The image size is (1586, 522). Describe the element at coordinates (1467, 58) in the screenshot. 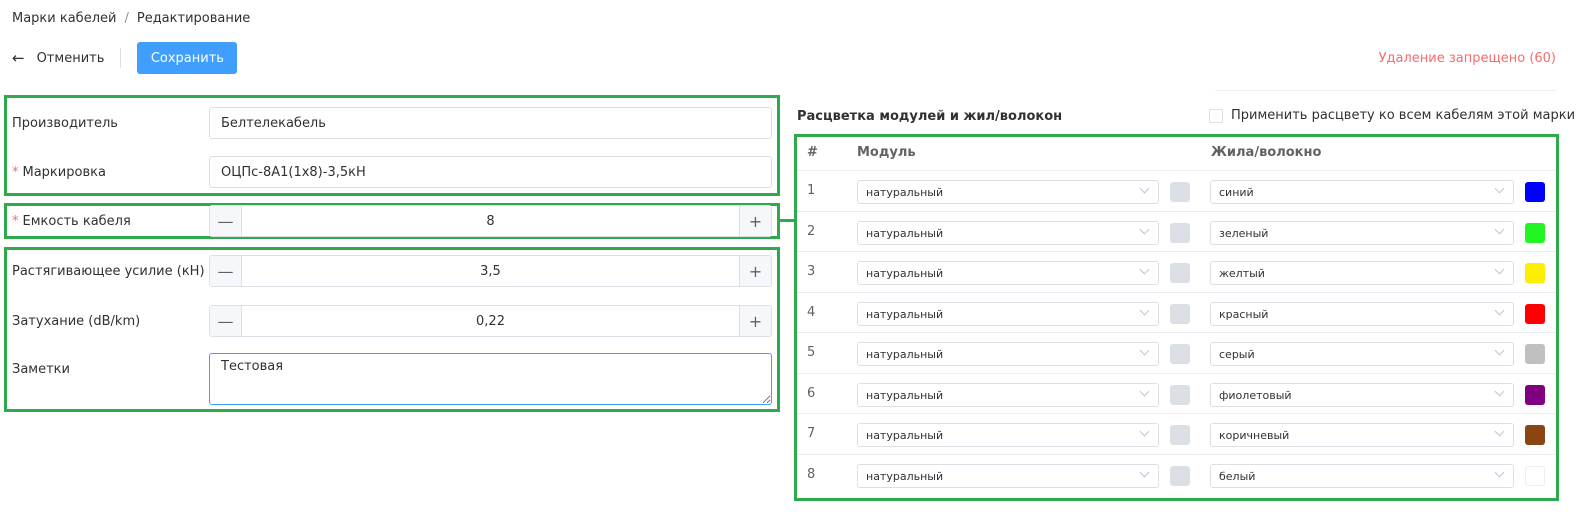

I see `delete-status: Удаление запрещено (60)` at that location.